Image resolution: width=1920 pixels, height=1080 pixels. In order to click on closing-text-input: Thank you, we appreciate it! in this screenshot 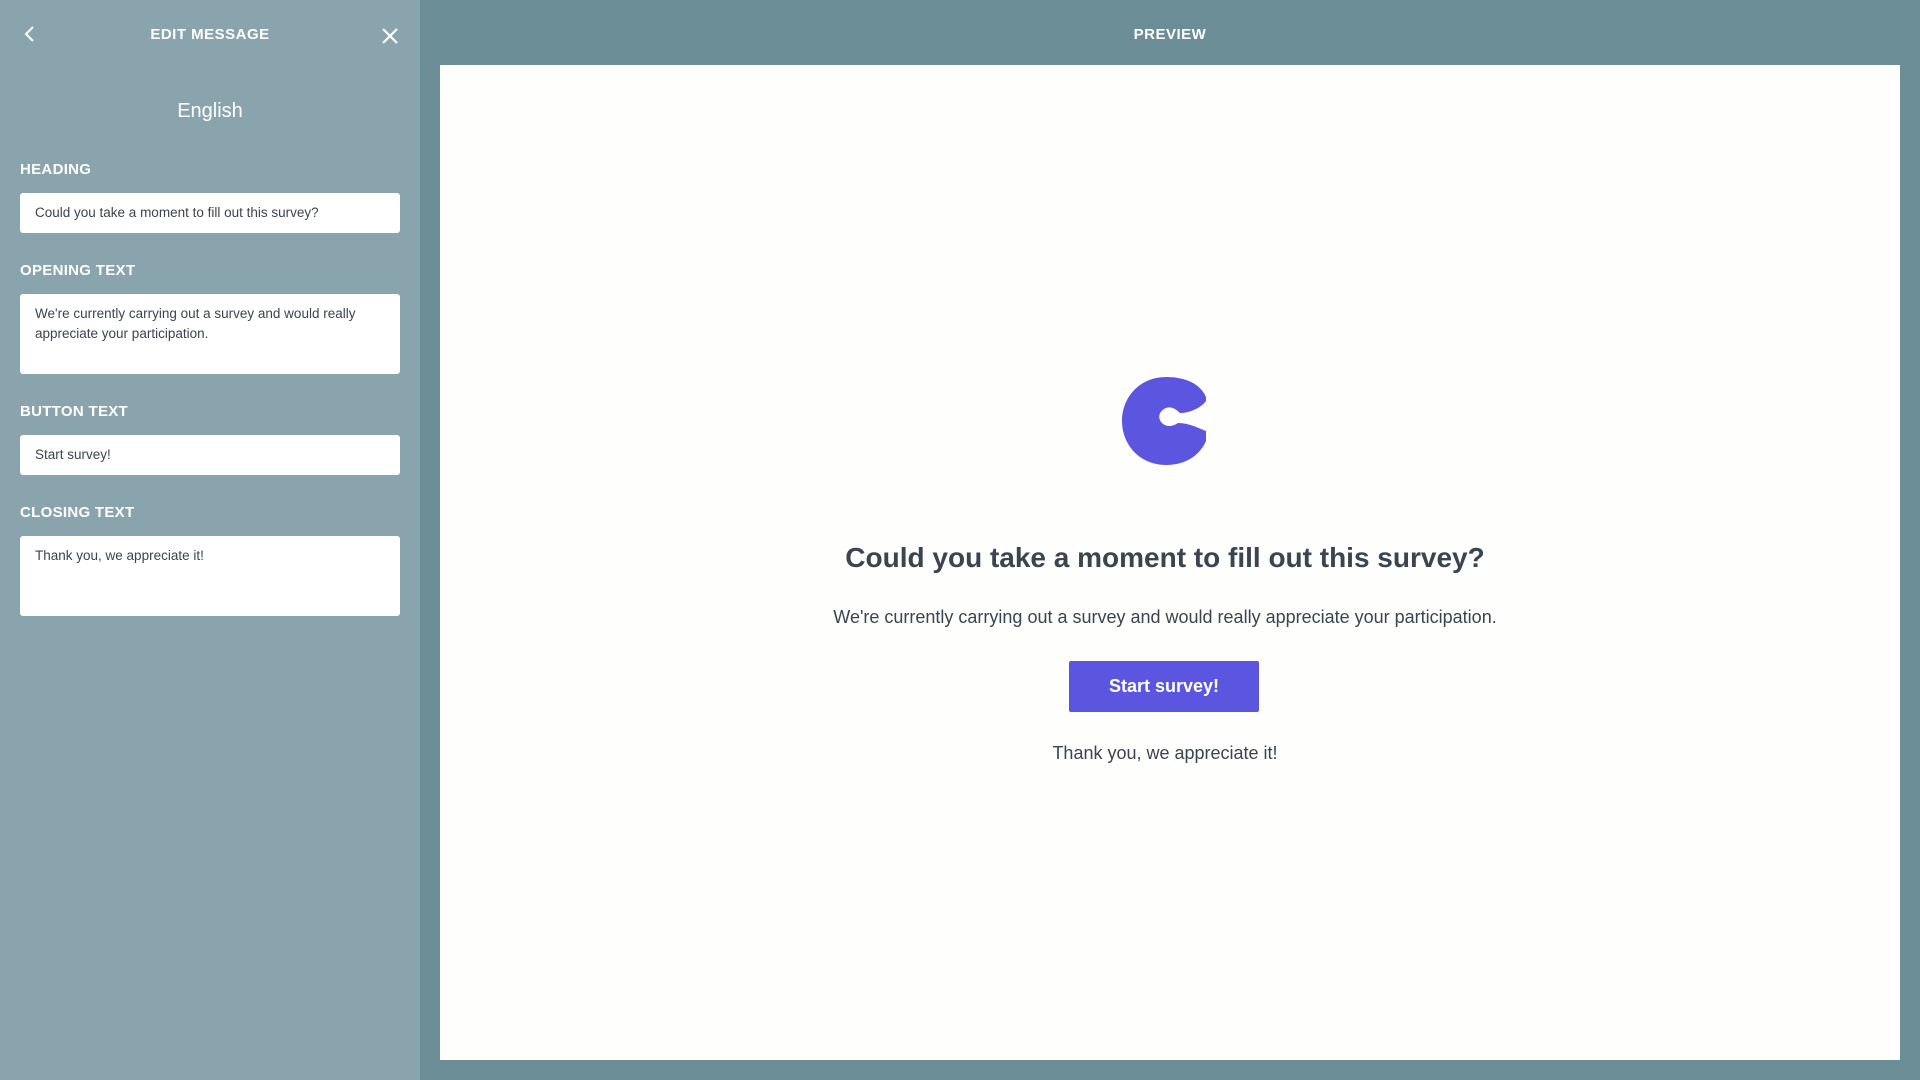, I will do `click(210, 576)`.